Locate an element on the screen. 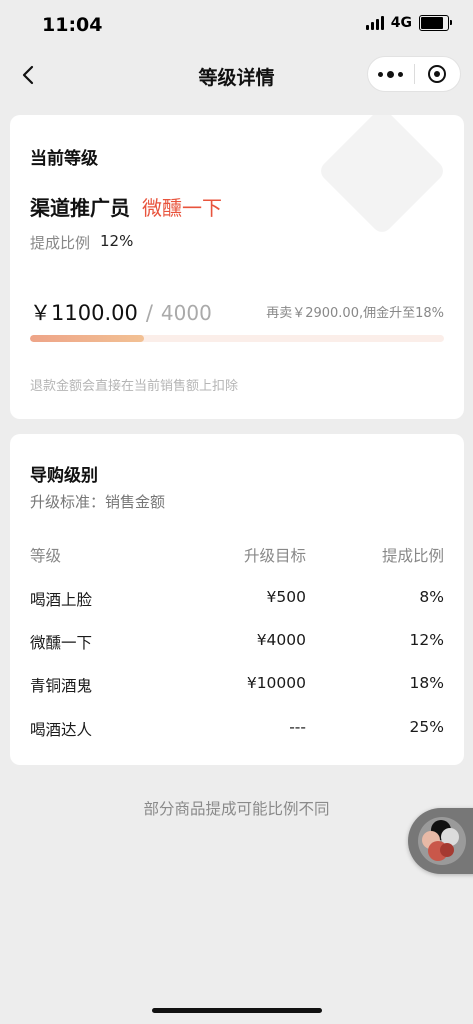 The image size is (473, 1024). cell-level: 青铜酒鬼 is located at coordinates (61, 686).